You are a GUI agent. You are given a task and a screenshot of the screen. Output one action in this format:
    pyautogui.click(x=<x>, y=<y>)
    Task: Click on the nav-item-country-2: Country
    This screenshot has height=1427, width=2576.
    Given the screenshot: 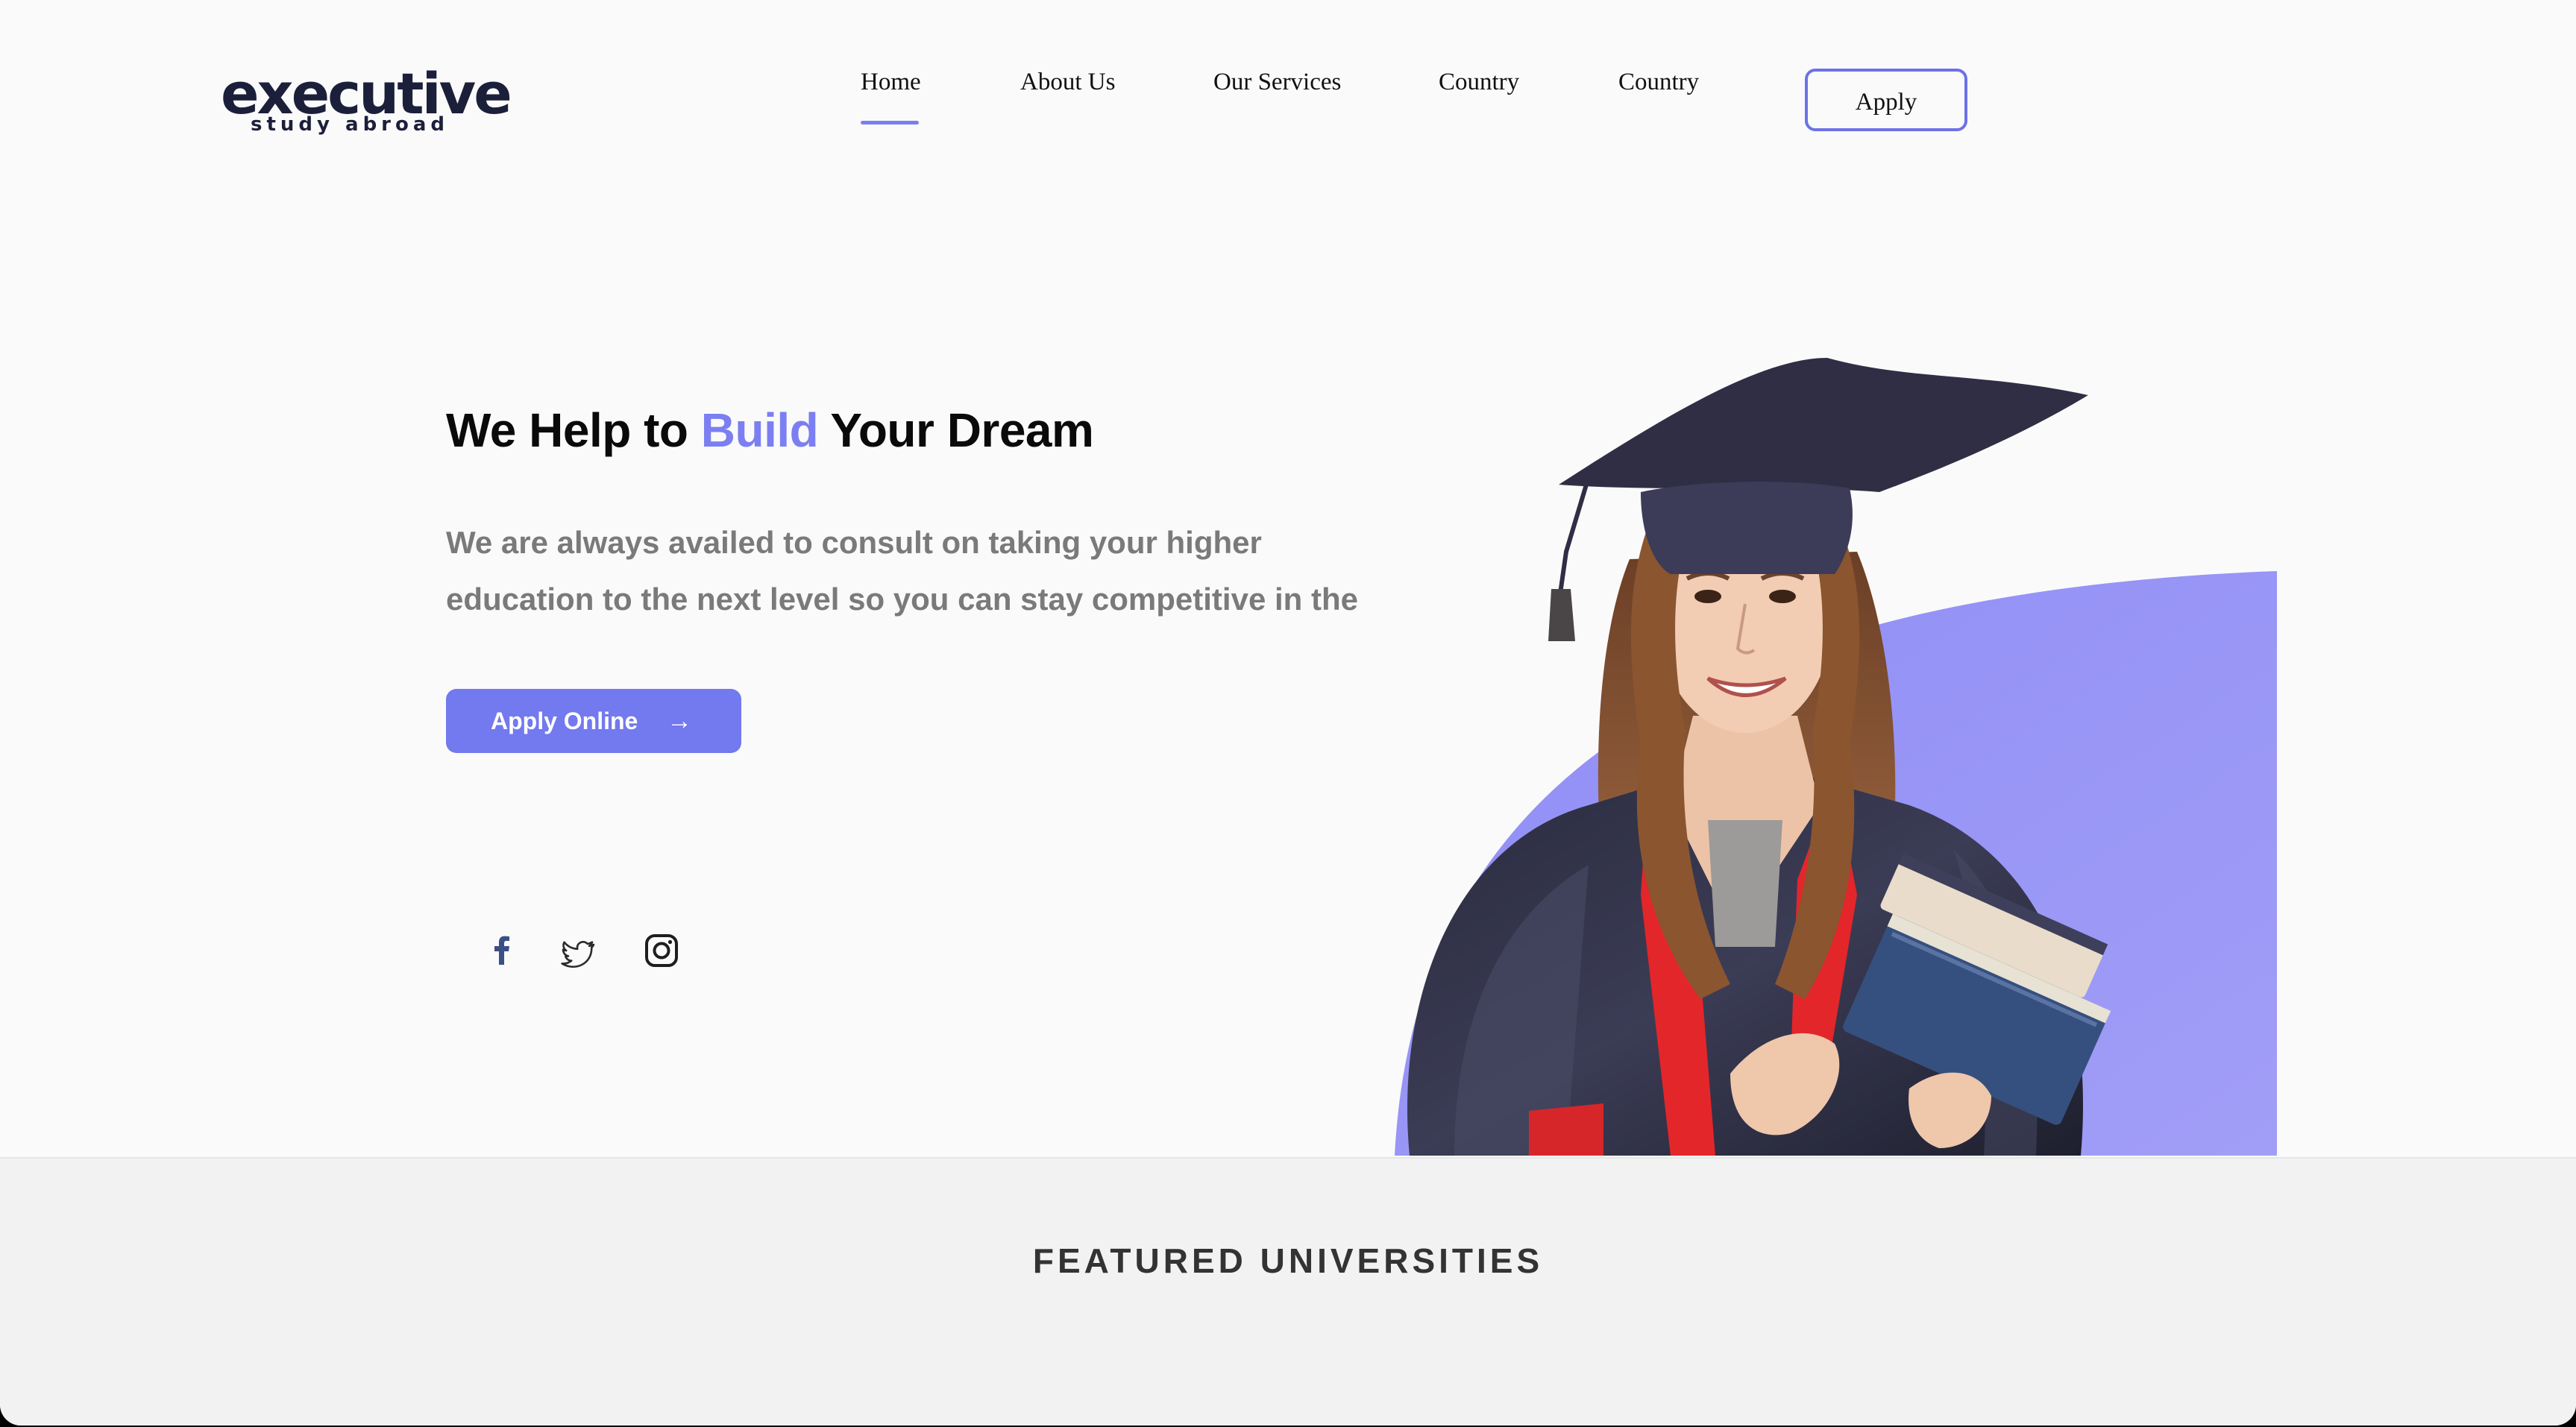 What is the action you would take?
    pyautogui.click(x=1659, y=83)
    